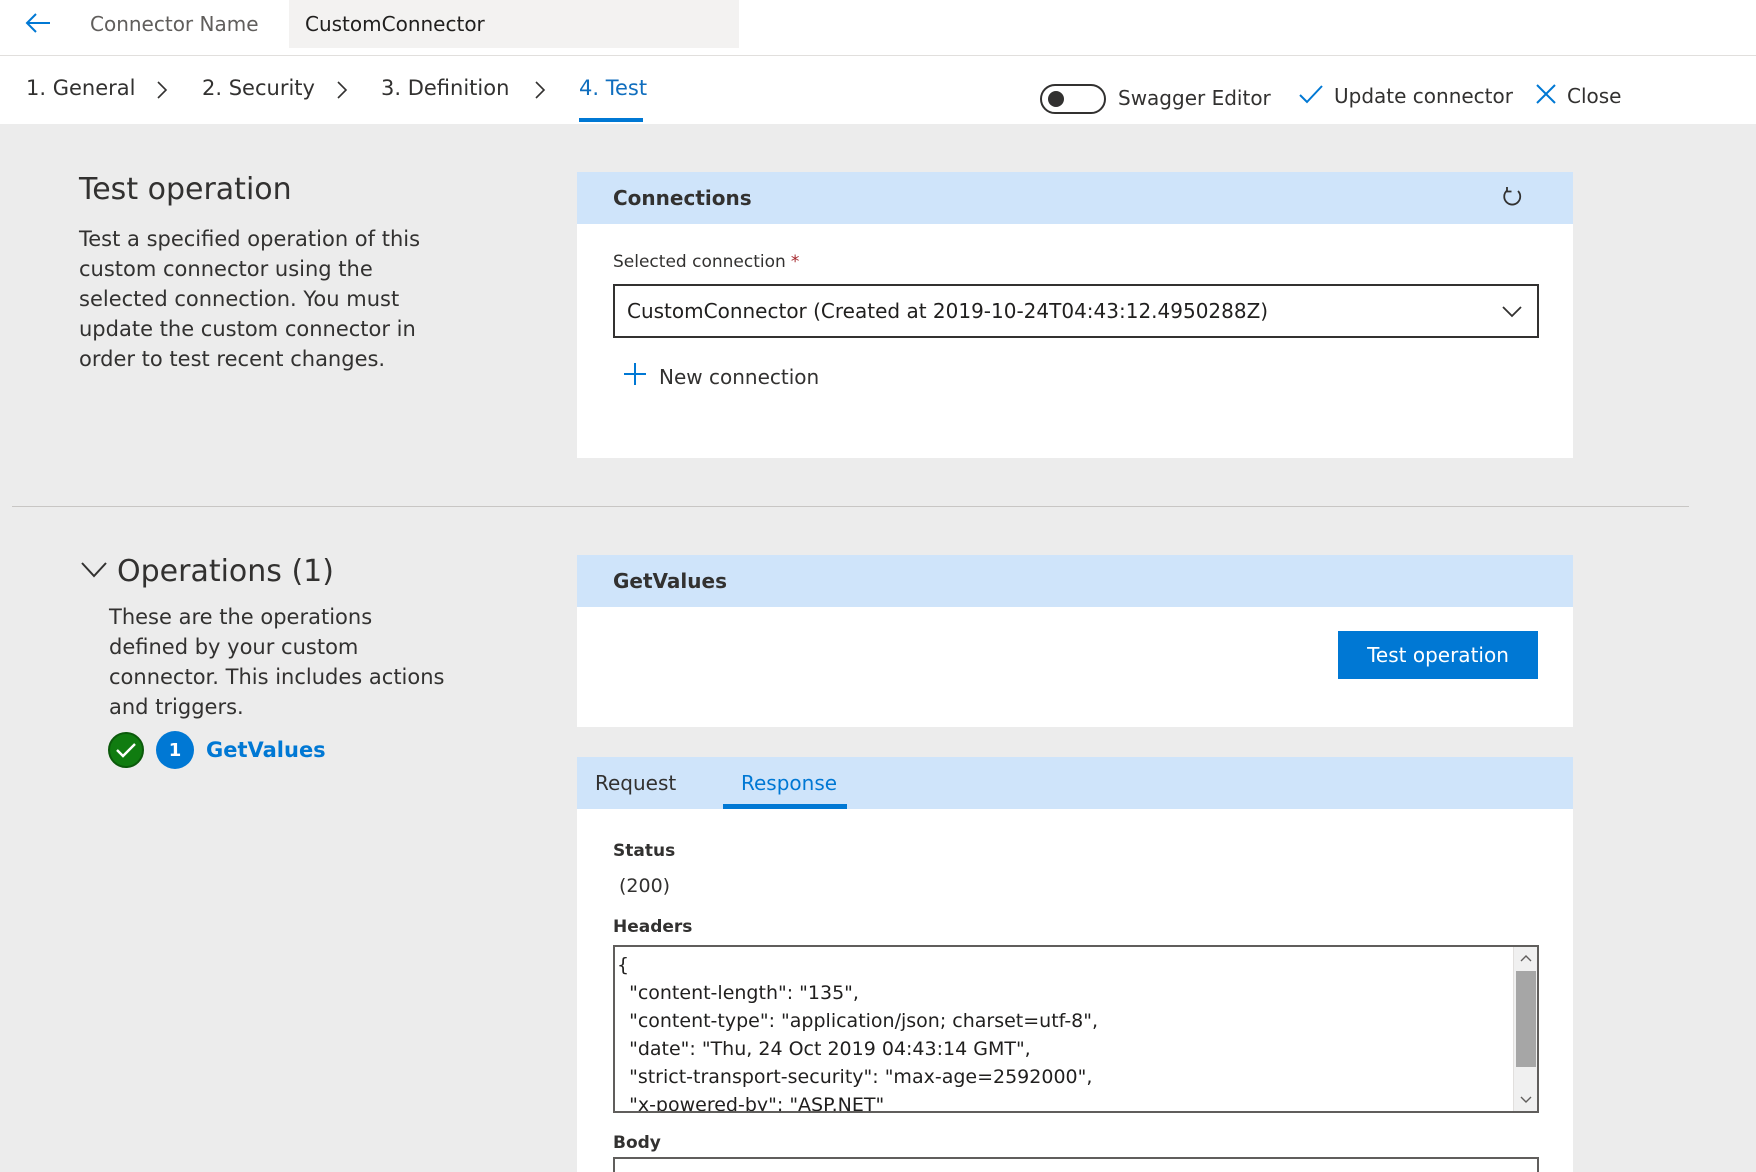 This screenshot has height=1172, width=1756. I want to click on connections-title: Connections, so click(682, 198).